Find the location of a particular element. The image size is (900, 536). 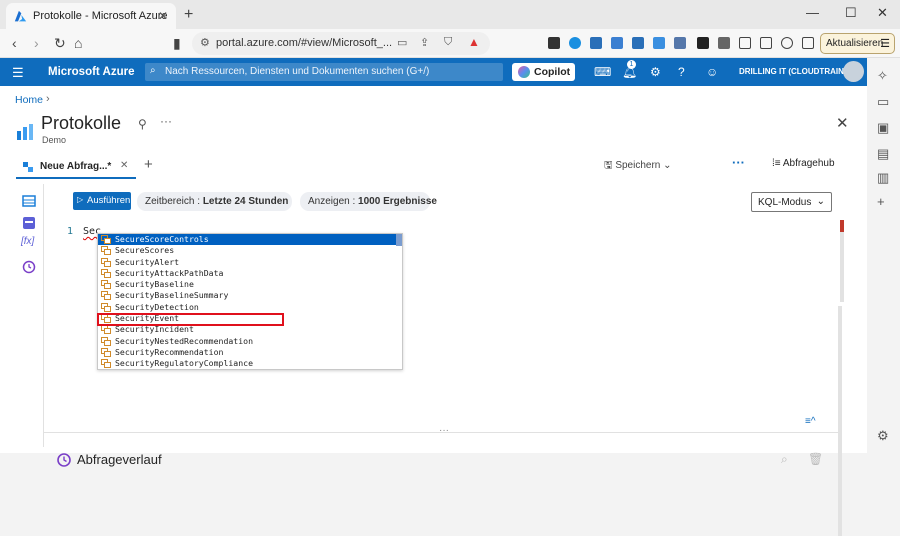

autocomplete-item-label: SecurityDetection is located at coordinates (157, 306).